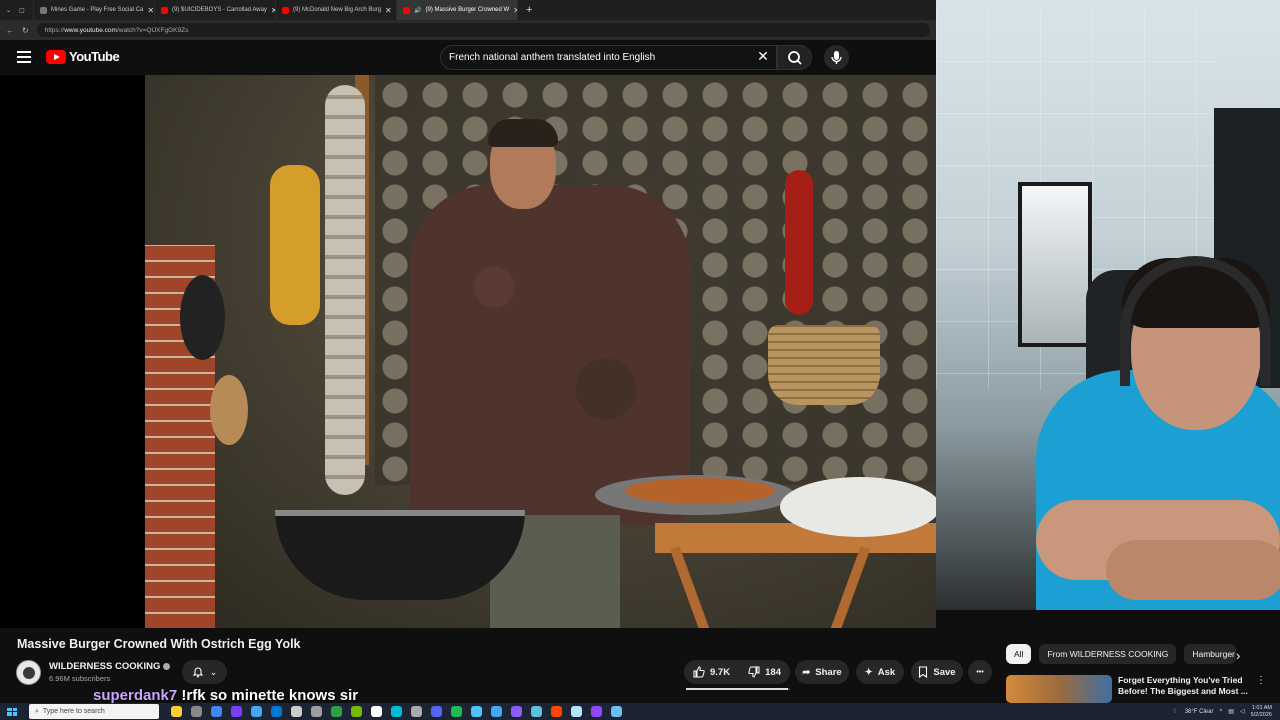 The image size is (1280, 720). What do you see at coordinates (105, 666) in the screenshot?
I see `channel-name-text: WILDERNESS COOKING` at bounding box center [105, 666].